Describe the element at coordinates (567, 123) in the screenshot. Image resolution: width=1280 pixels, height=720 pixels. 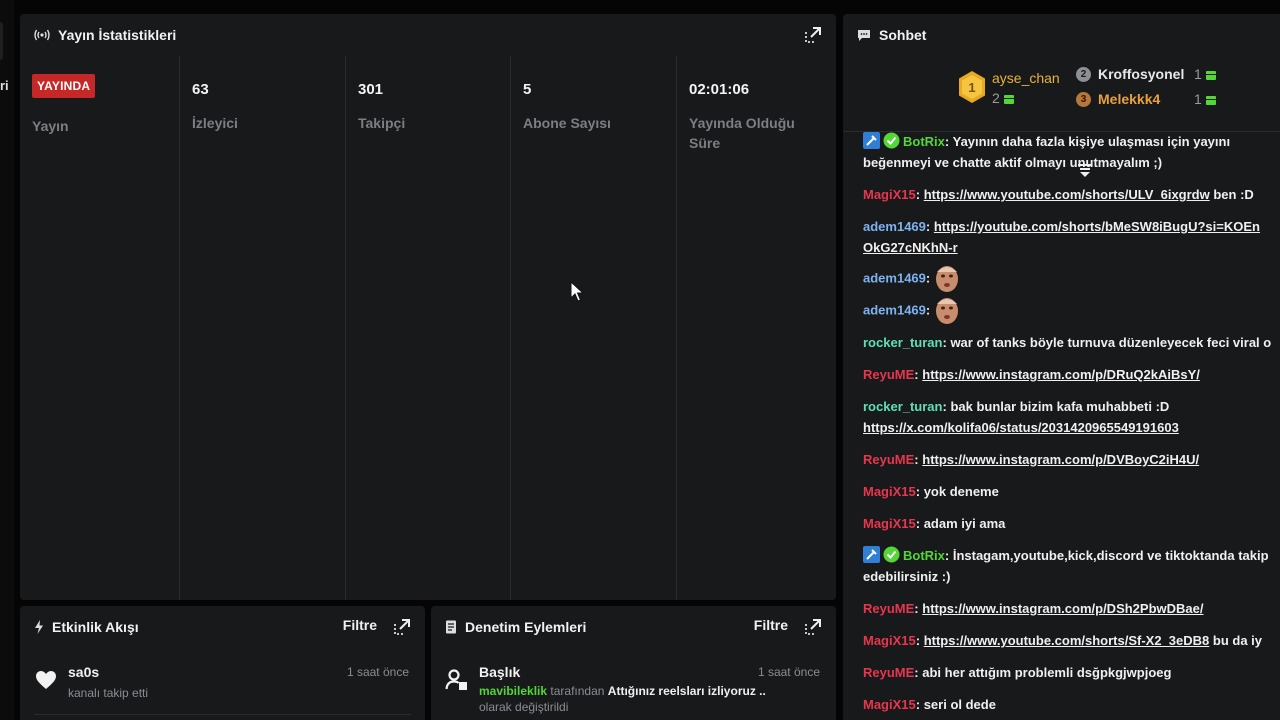
I see `stat-label: Abone Sayısı` at that location.